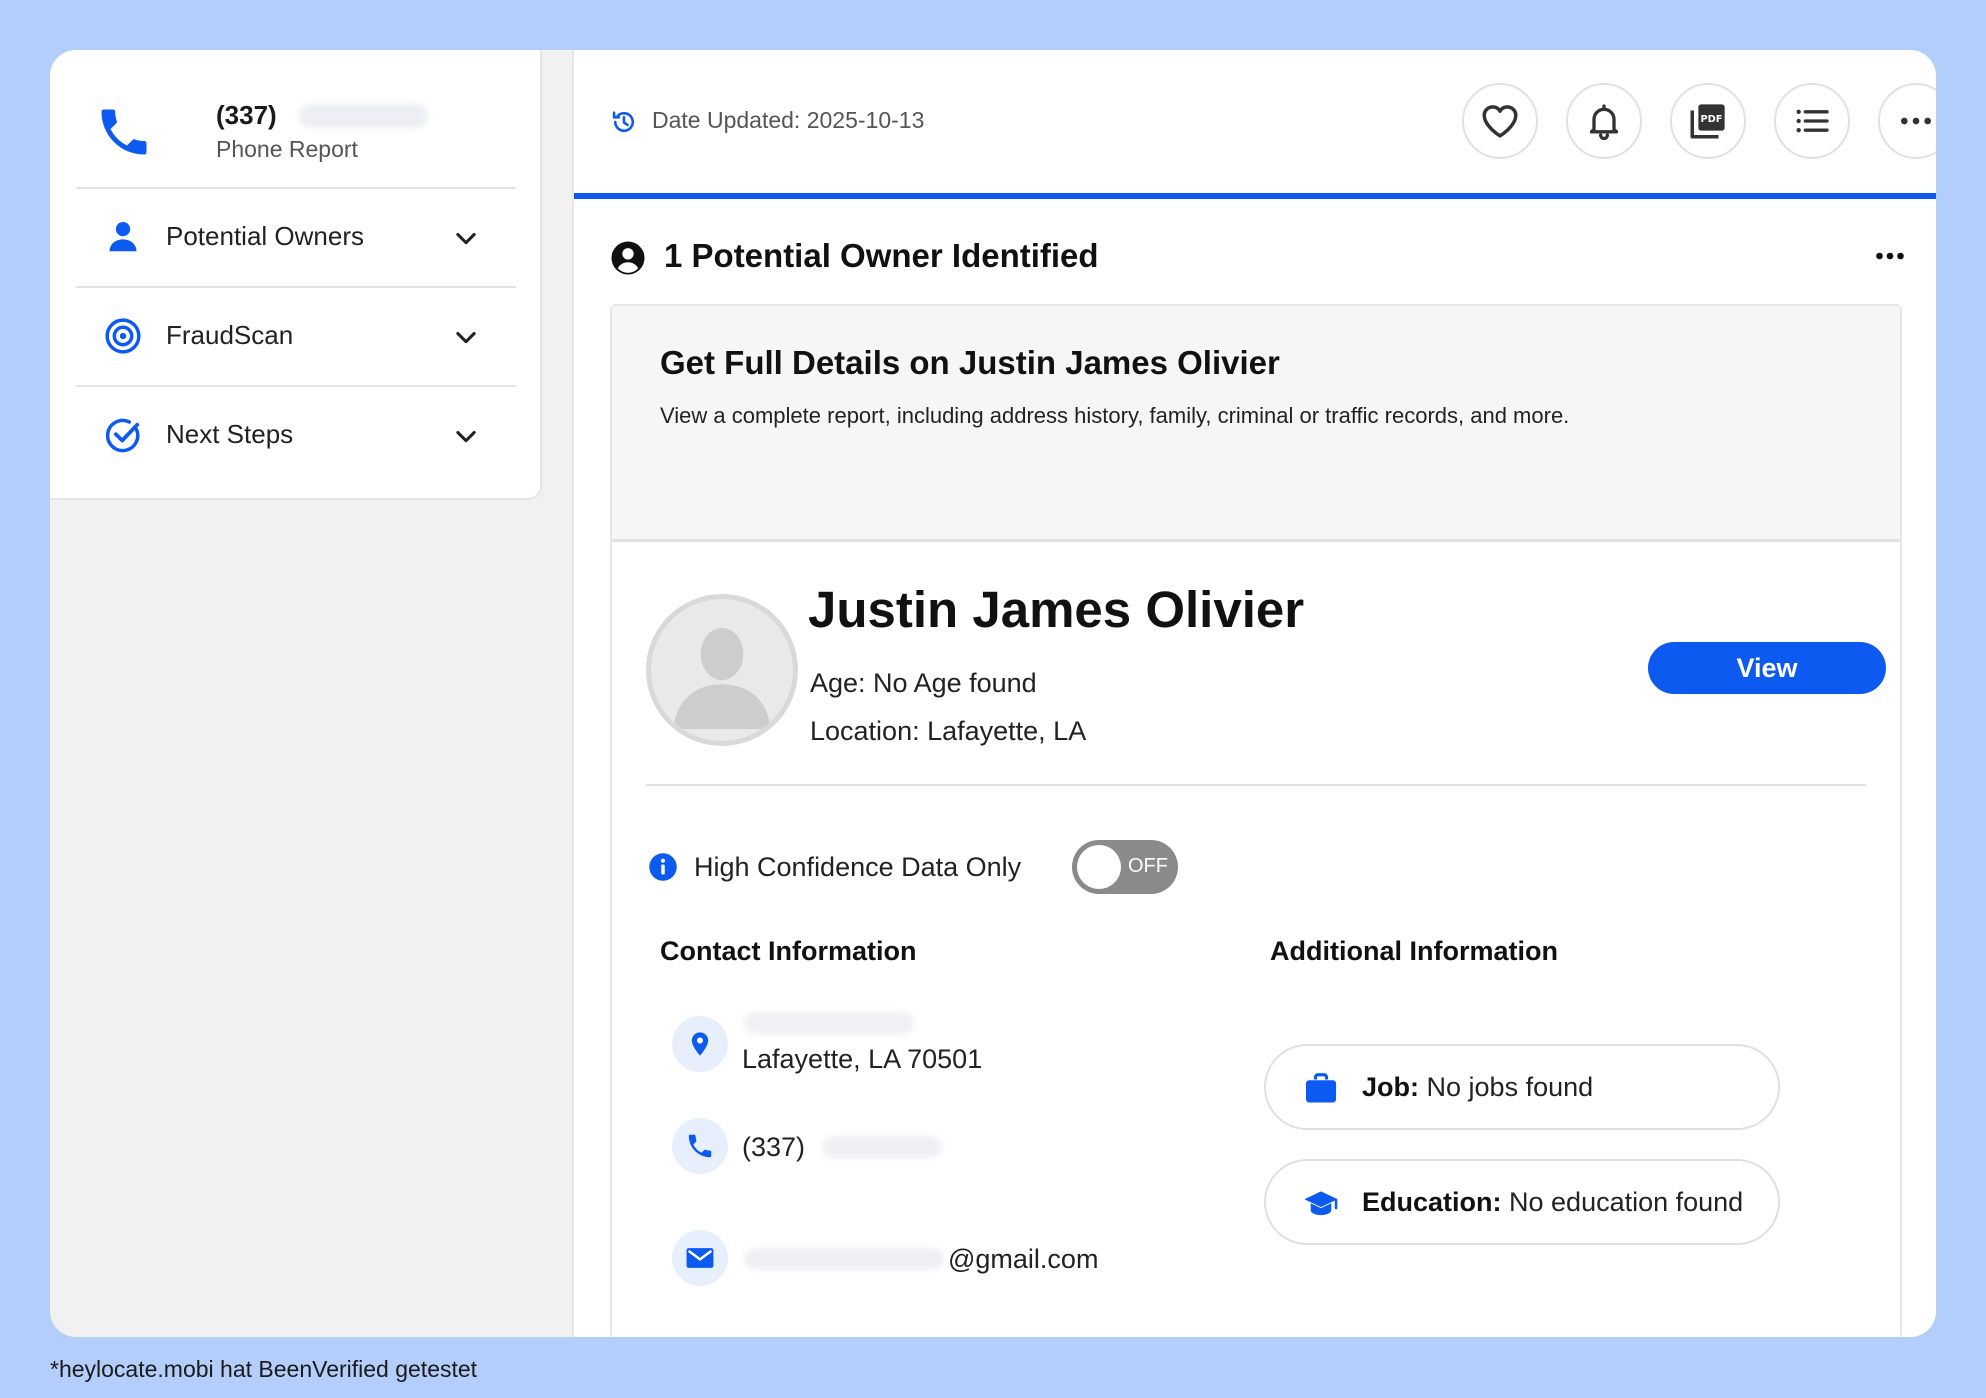  Describe the element at coordinates (1255, 196) in the screenshot. I see `accent-line` at that location.